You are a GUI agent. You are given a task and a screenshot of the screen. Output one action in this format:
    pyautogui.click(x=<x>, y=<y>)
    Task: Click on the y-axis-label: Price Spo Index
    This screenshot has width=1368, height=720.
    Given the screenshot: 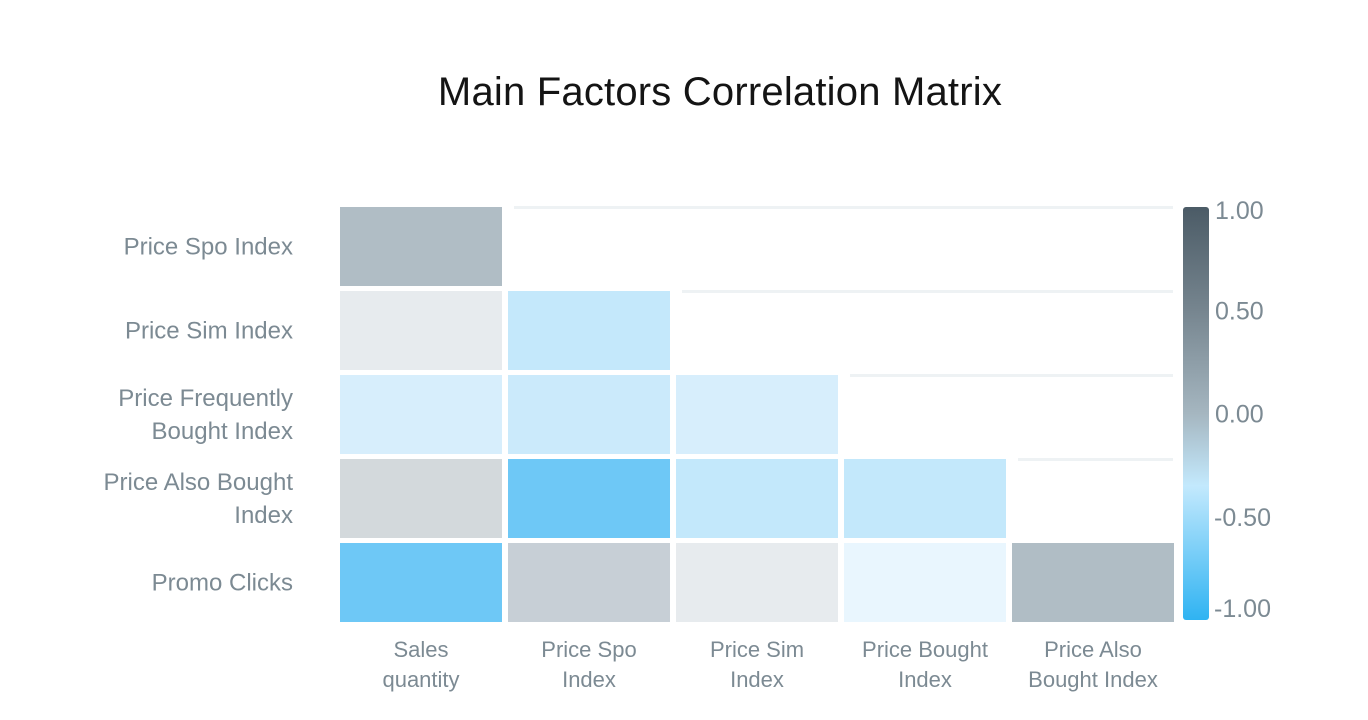 What is the action you would take?
    pyautogui.click(x=208, y=247)
    